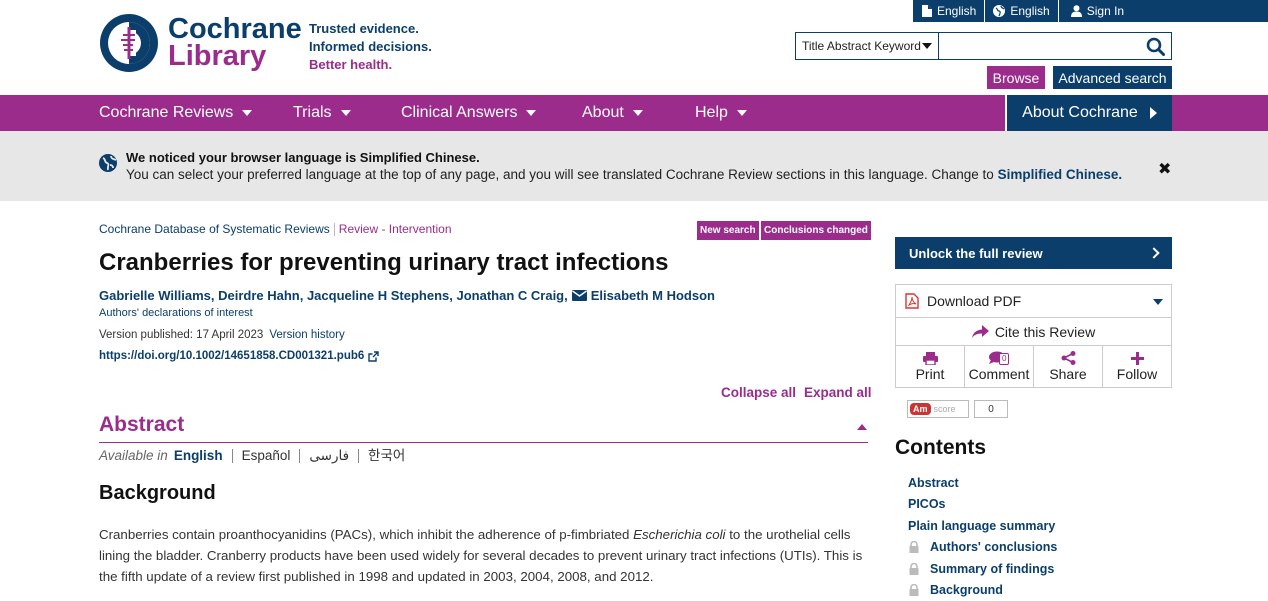 The width and height of the screenshot is (1268, 601). What do you see at coordinates (217, 56) in the screenshot?
I see `logo-word-library: Library` at bounding box center [217, 56].